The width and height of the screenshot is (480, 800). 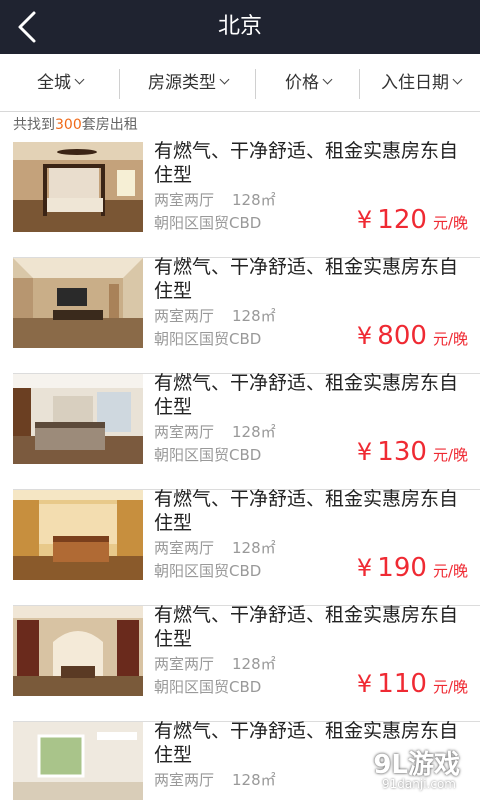 I want to click on watermark: 9L游戏 91danji.com, so click(x=414, y=768).